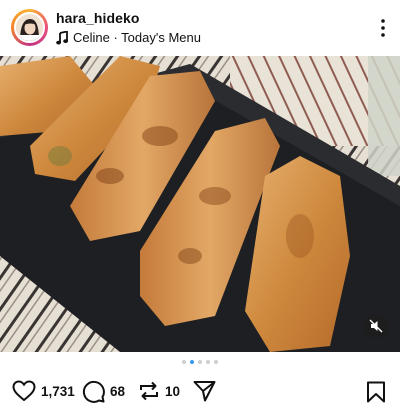  Describe the element at coordinates (192, 362) in the screenshot. I see `carousel-dot-active` at that location.